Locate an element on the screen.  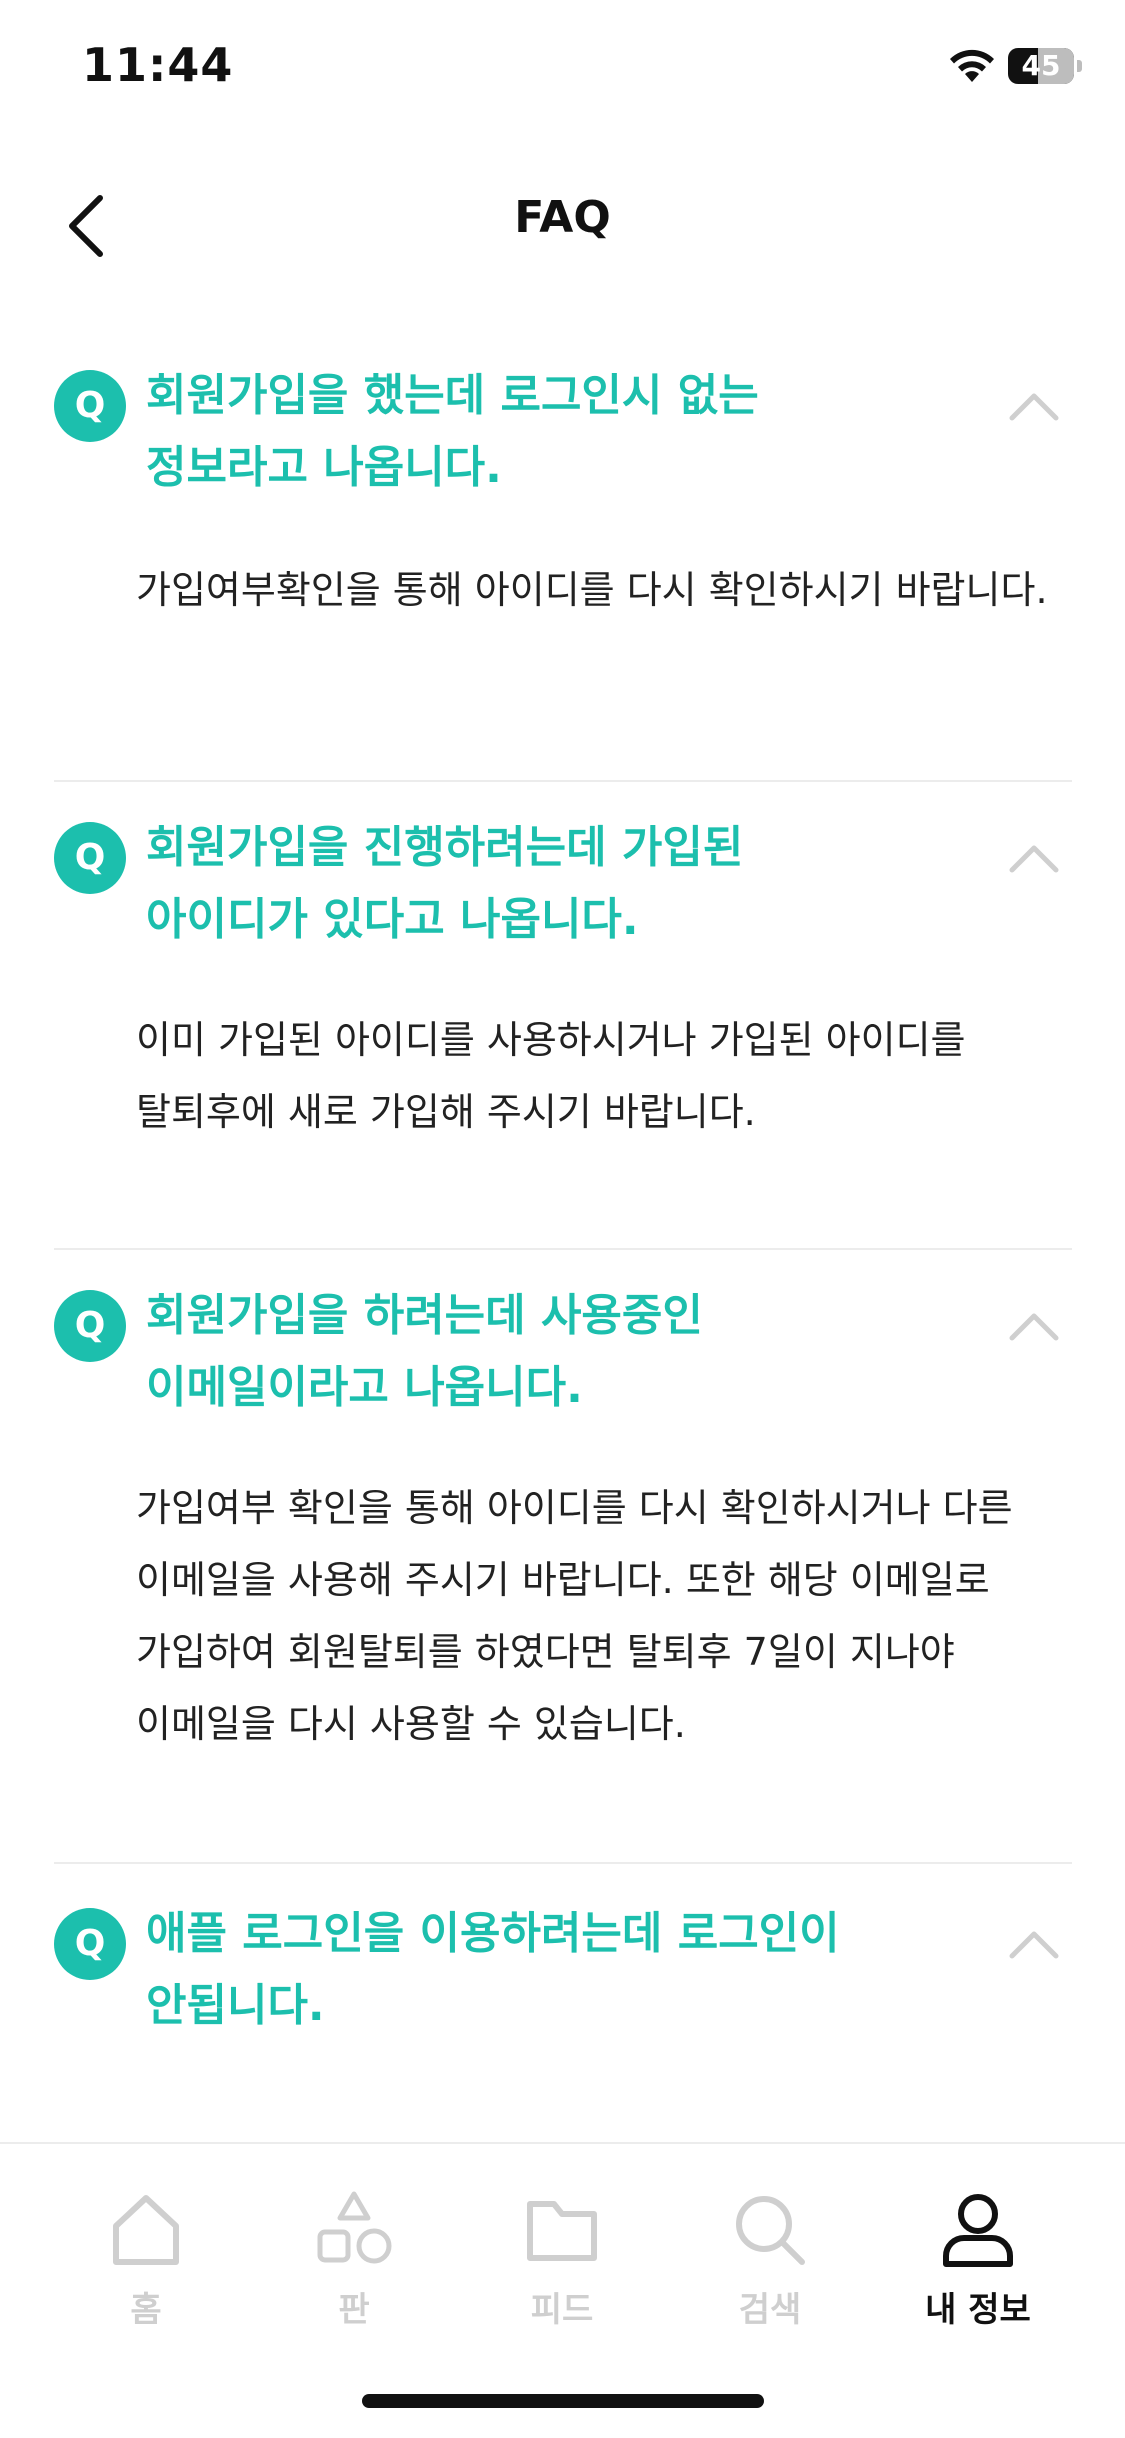
faq-question: 회원가입을 했는데 로그인시 없는 정보라고 나옵니다. is located at coordinates (452, 431).